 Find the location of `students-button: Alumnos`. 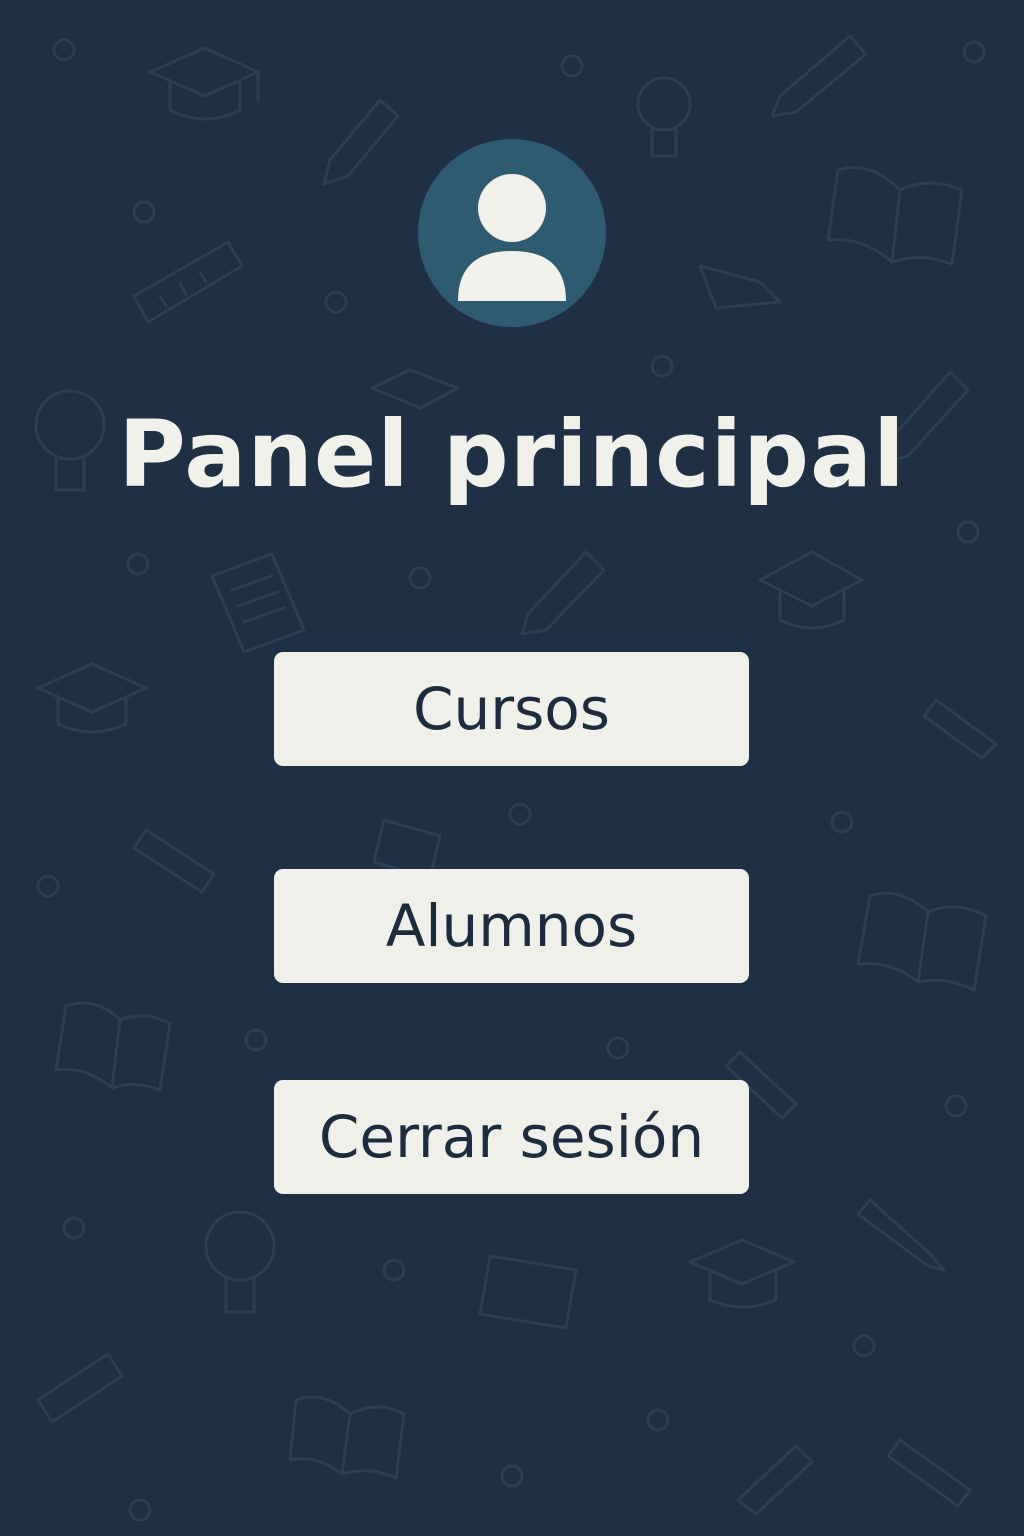

students-button: Alumnos is located at coordinates (511, 926).